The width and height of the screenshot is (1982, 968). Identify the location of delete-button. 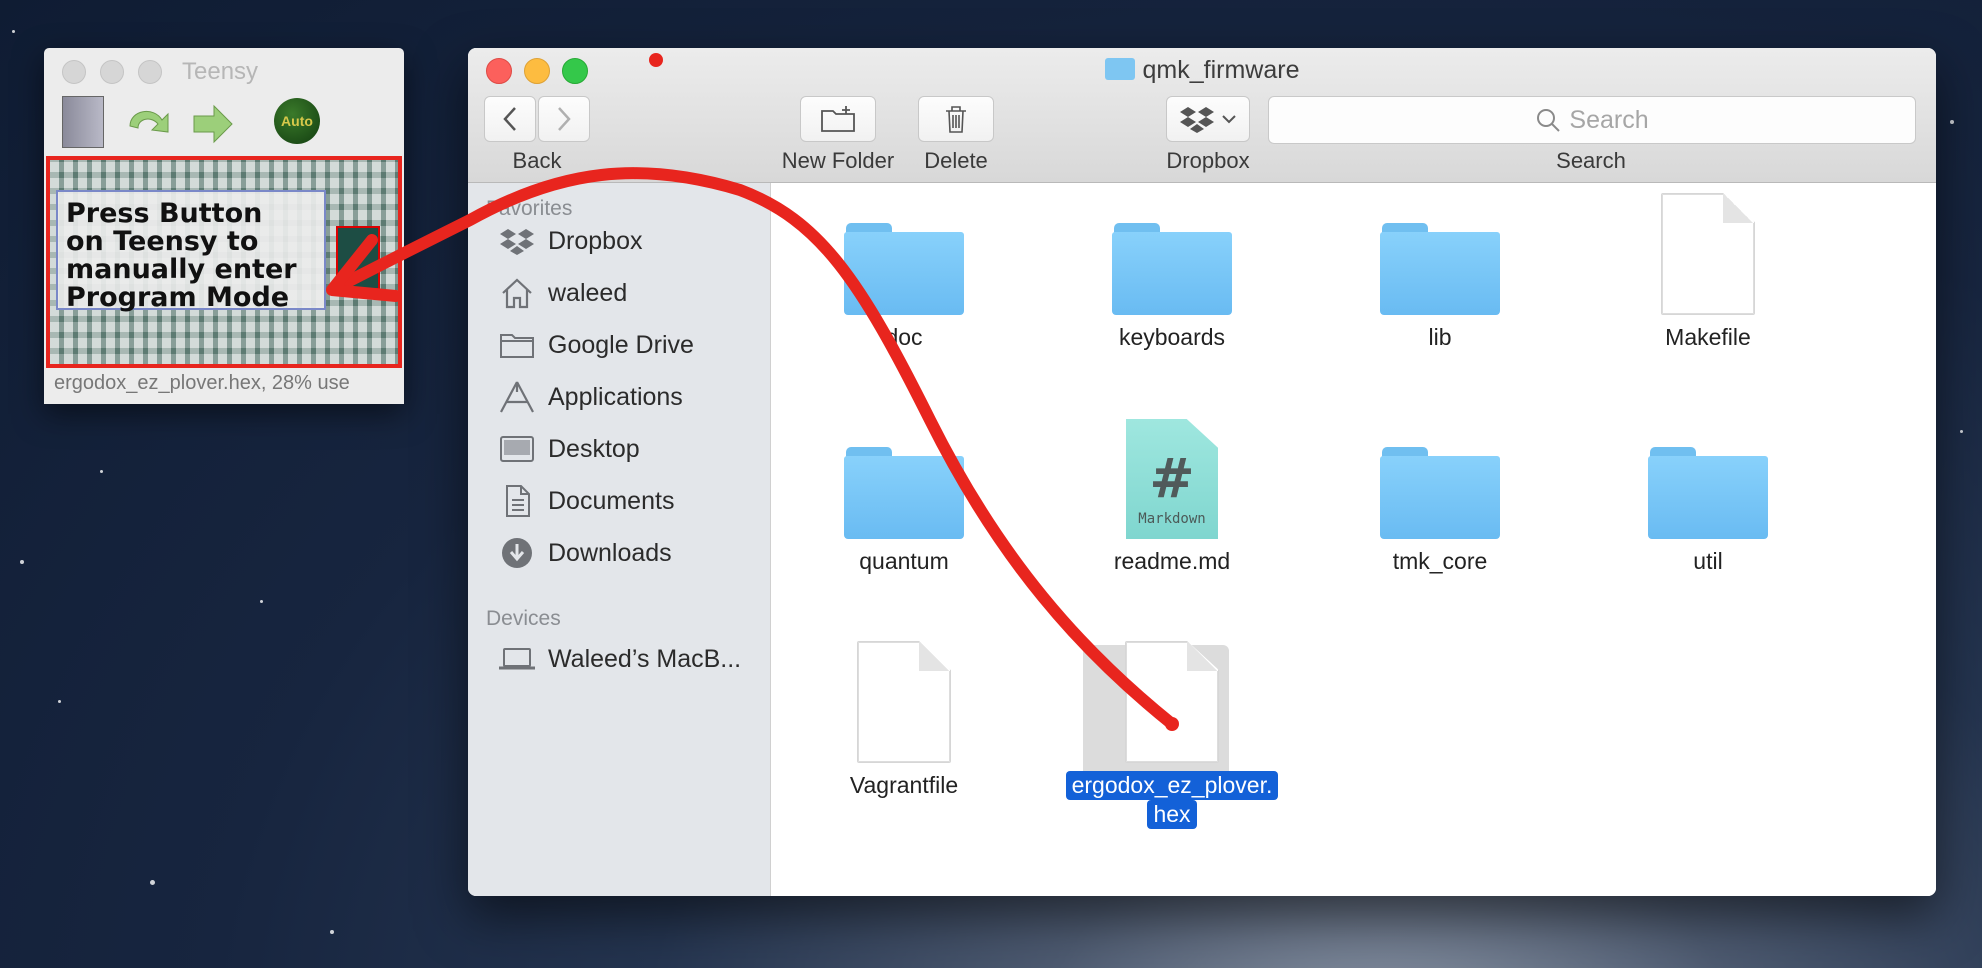
(956, 119).